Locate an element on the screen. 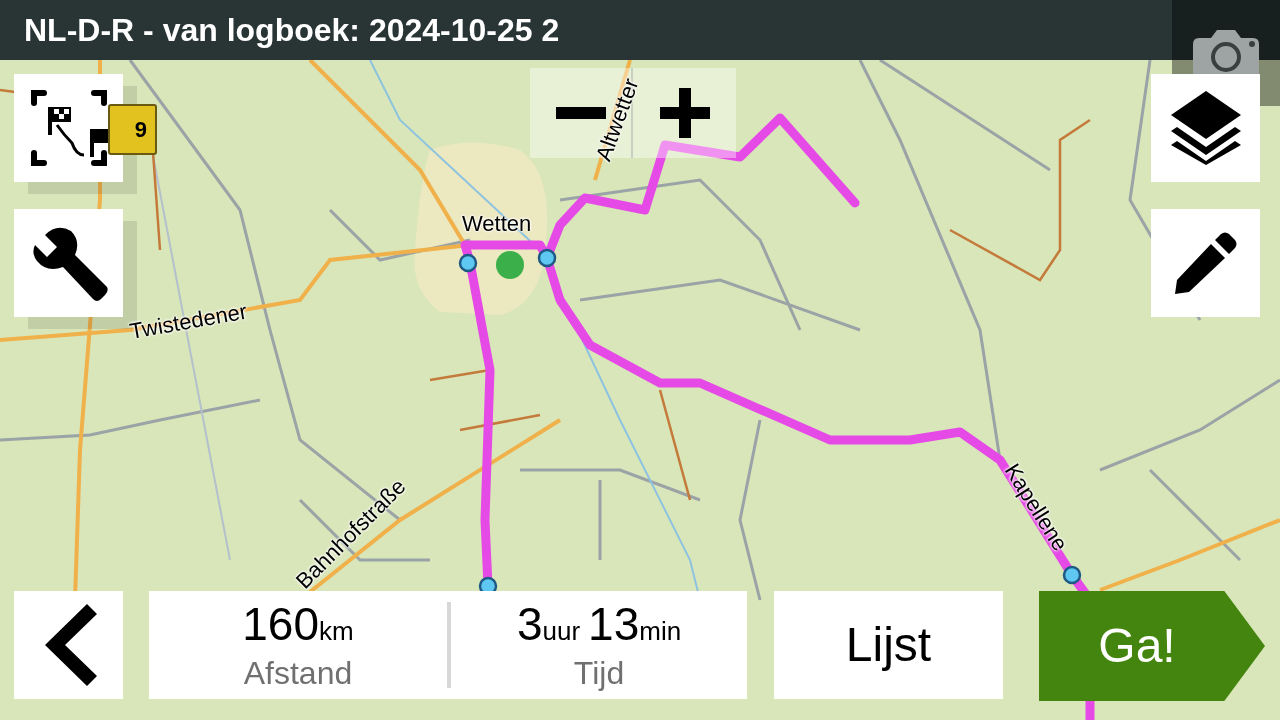 The height and width of the screenshot is (720, 1280). stat-unit: min is located at coordinates (660, 631).